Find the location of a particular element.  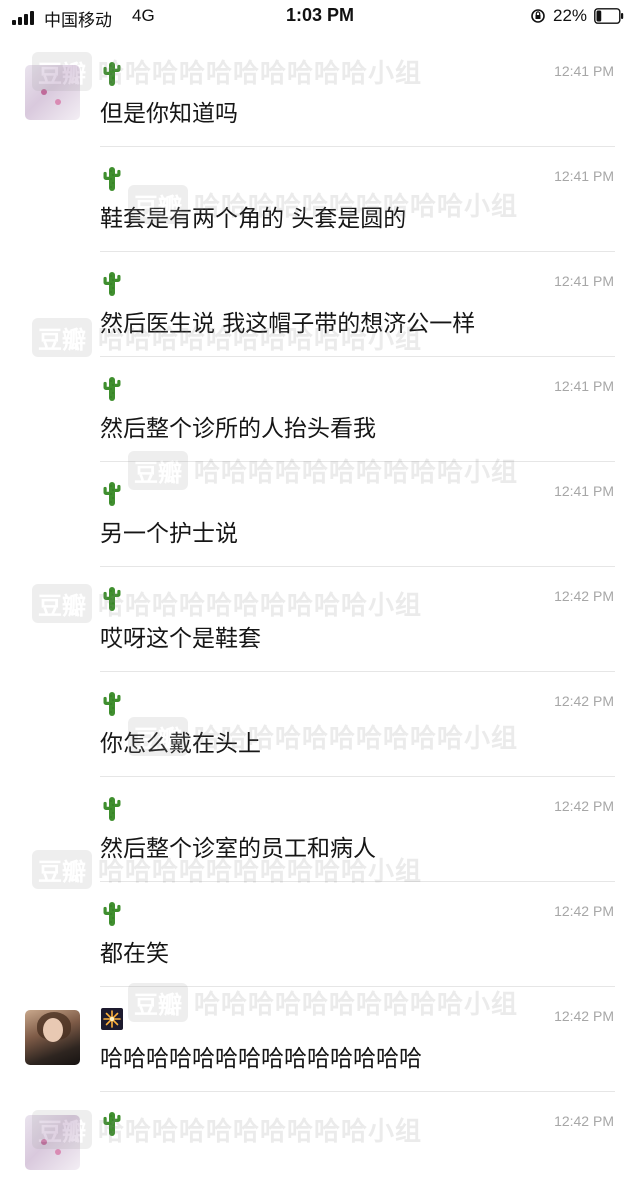

firework-icon is located at coordinates (112, 1019).